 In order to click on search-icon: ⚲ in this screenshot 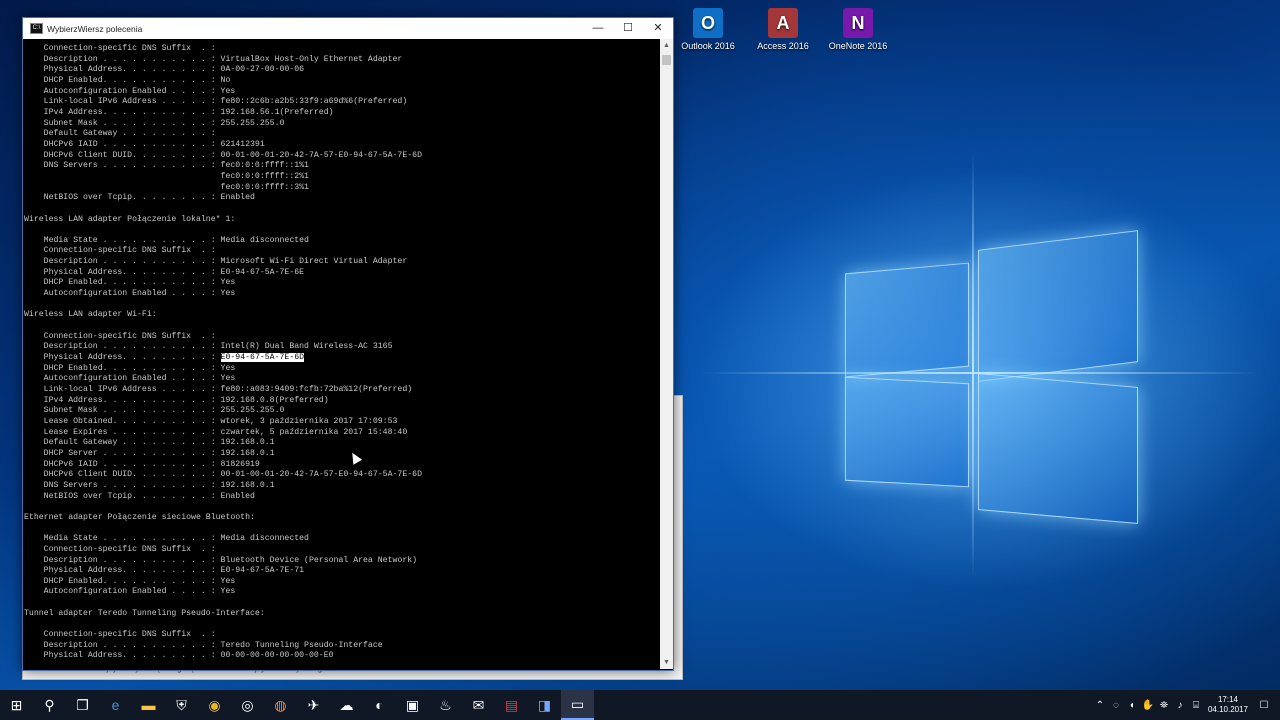, I will do `click(49, 705)`.